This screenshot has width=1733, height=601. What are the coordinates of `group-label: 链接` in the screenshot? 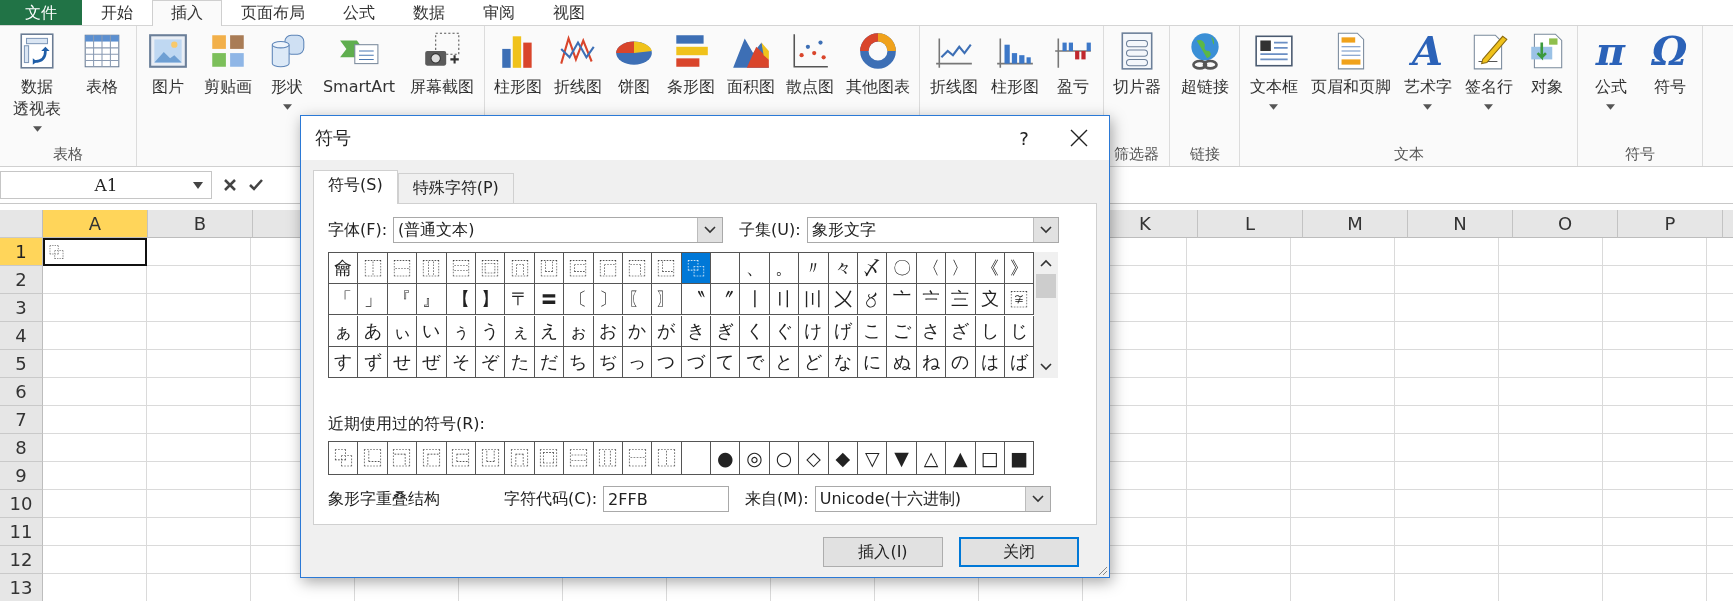 It's located at (1204, 154).